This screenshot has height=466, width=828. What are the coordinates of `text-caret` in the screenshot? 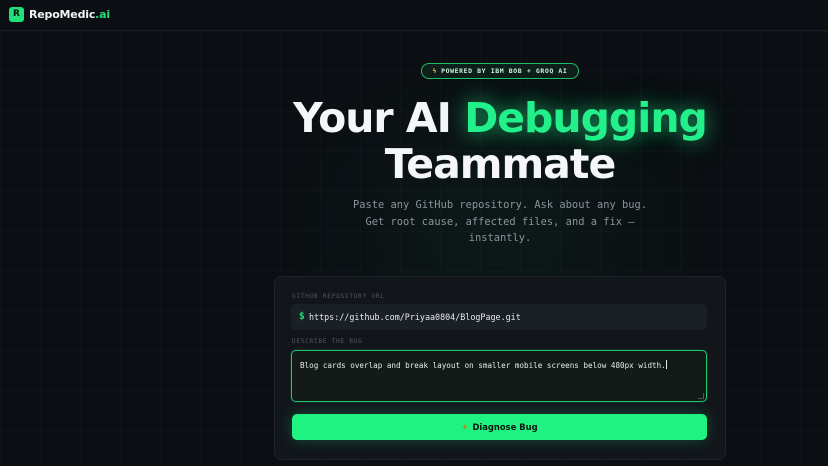 It's located at (666, 364).